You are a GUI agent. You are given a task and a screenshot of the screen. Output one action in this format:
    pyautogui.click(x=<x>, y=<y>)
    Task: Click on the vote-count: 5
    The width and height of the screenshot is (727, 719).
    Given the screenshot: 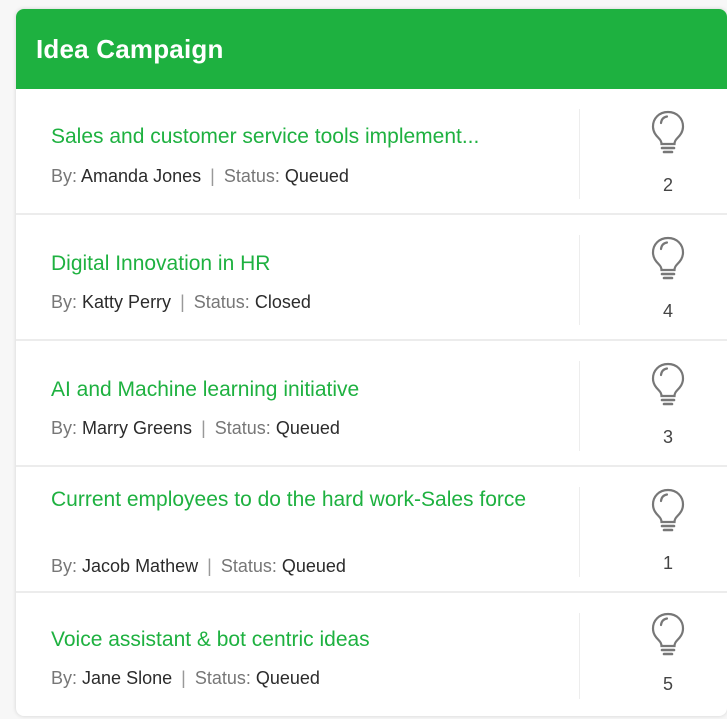 What is the action you would take?
    pyautogui.click(x=667, y=684)
    